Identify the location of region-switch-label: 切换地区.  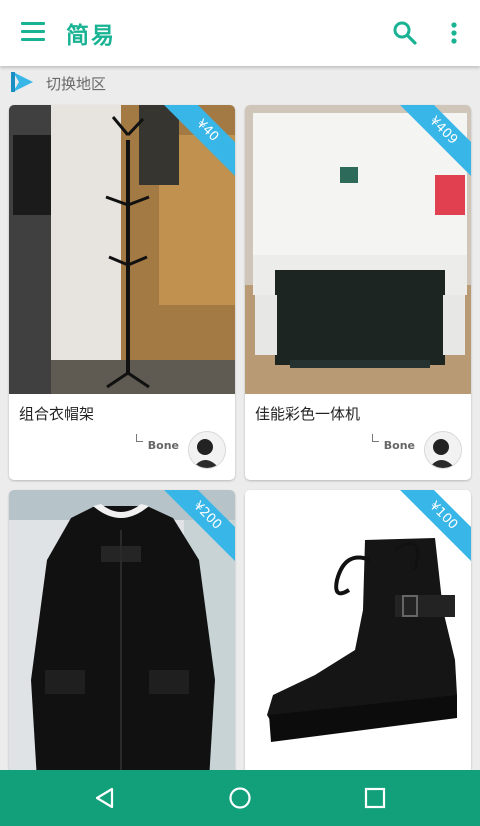
(76, 83).